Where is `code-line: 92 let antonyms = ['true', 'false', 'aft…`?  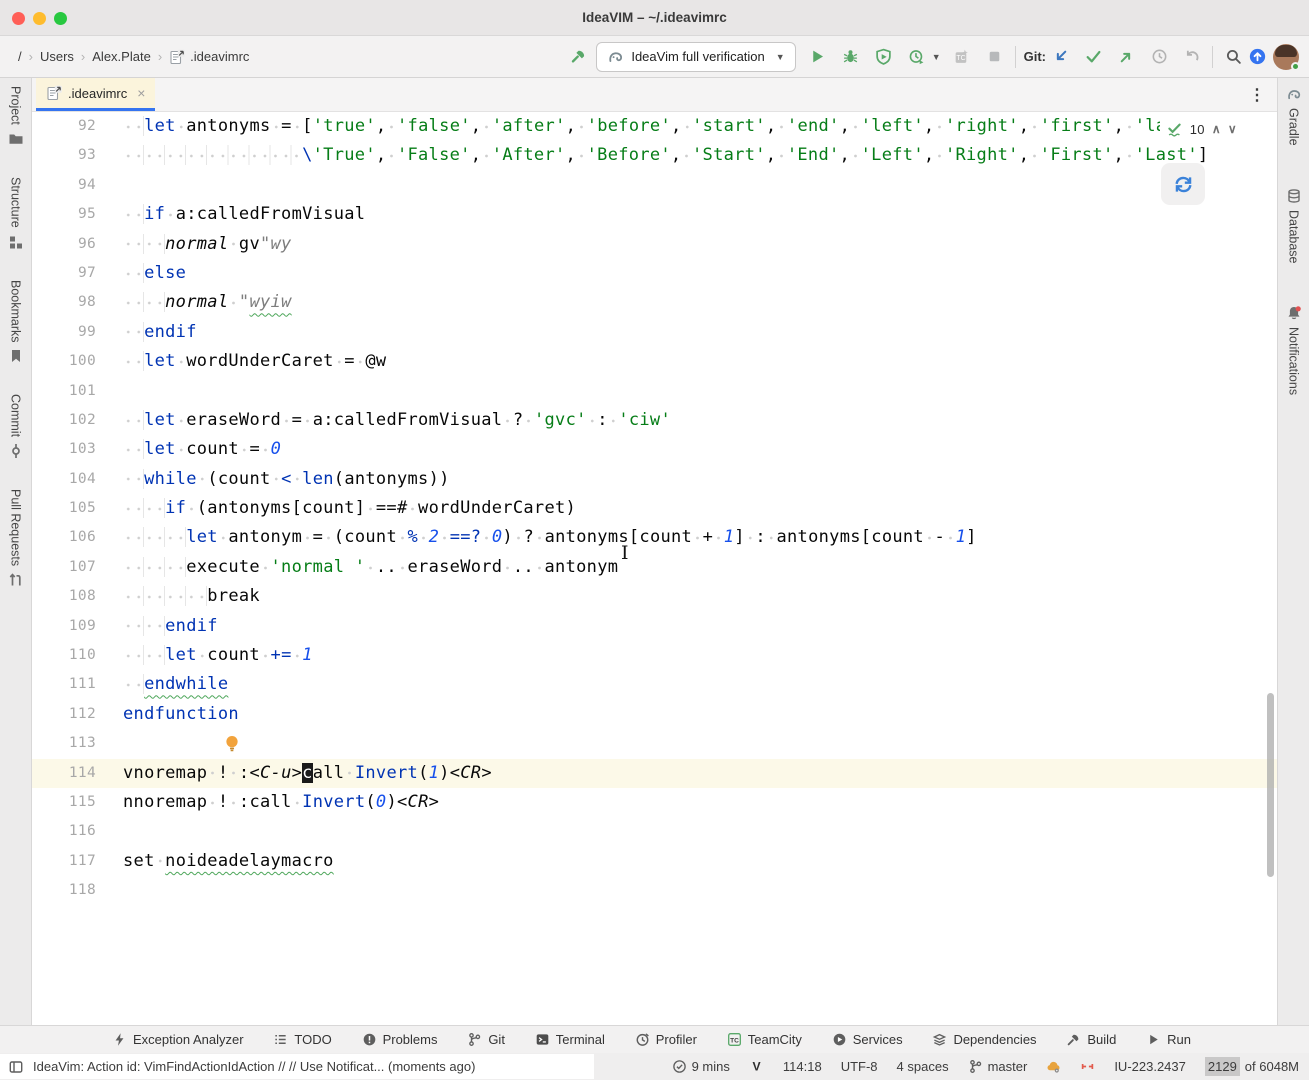 code-line: 92 let antonyms = ['true', 'false', 'aft… is located at coordinates (654, 126).